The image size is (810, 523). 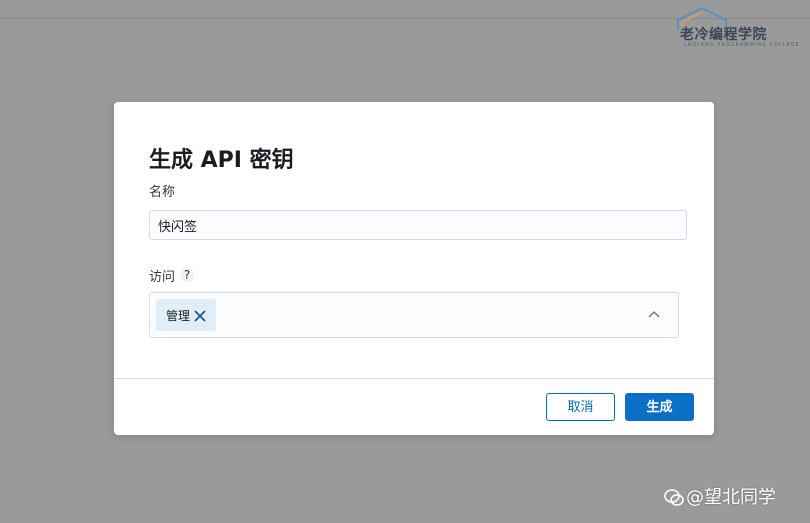 What do you see at coordinates (580, 407) in the screenshot?
I see `cancel-button: 取消` at bounding box center [580, 407].